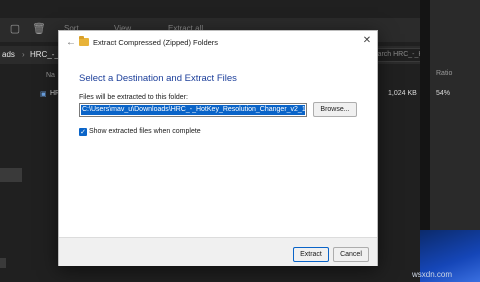  Describe the element at coordinates (402, 93) in the screenshot. I see `file-size: 1,024 KB` at that location.